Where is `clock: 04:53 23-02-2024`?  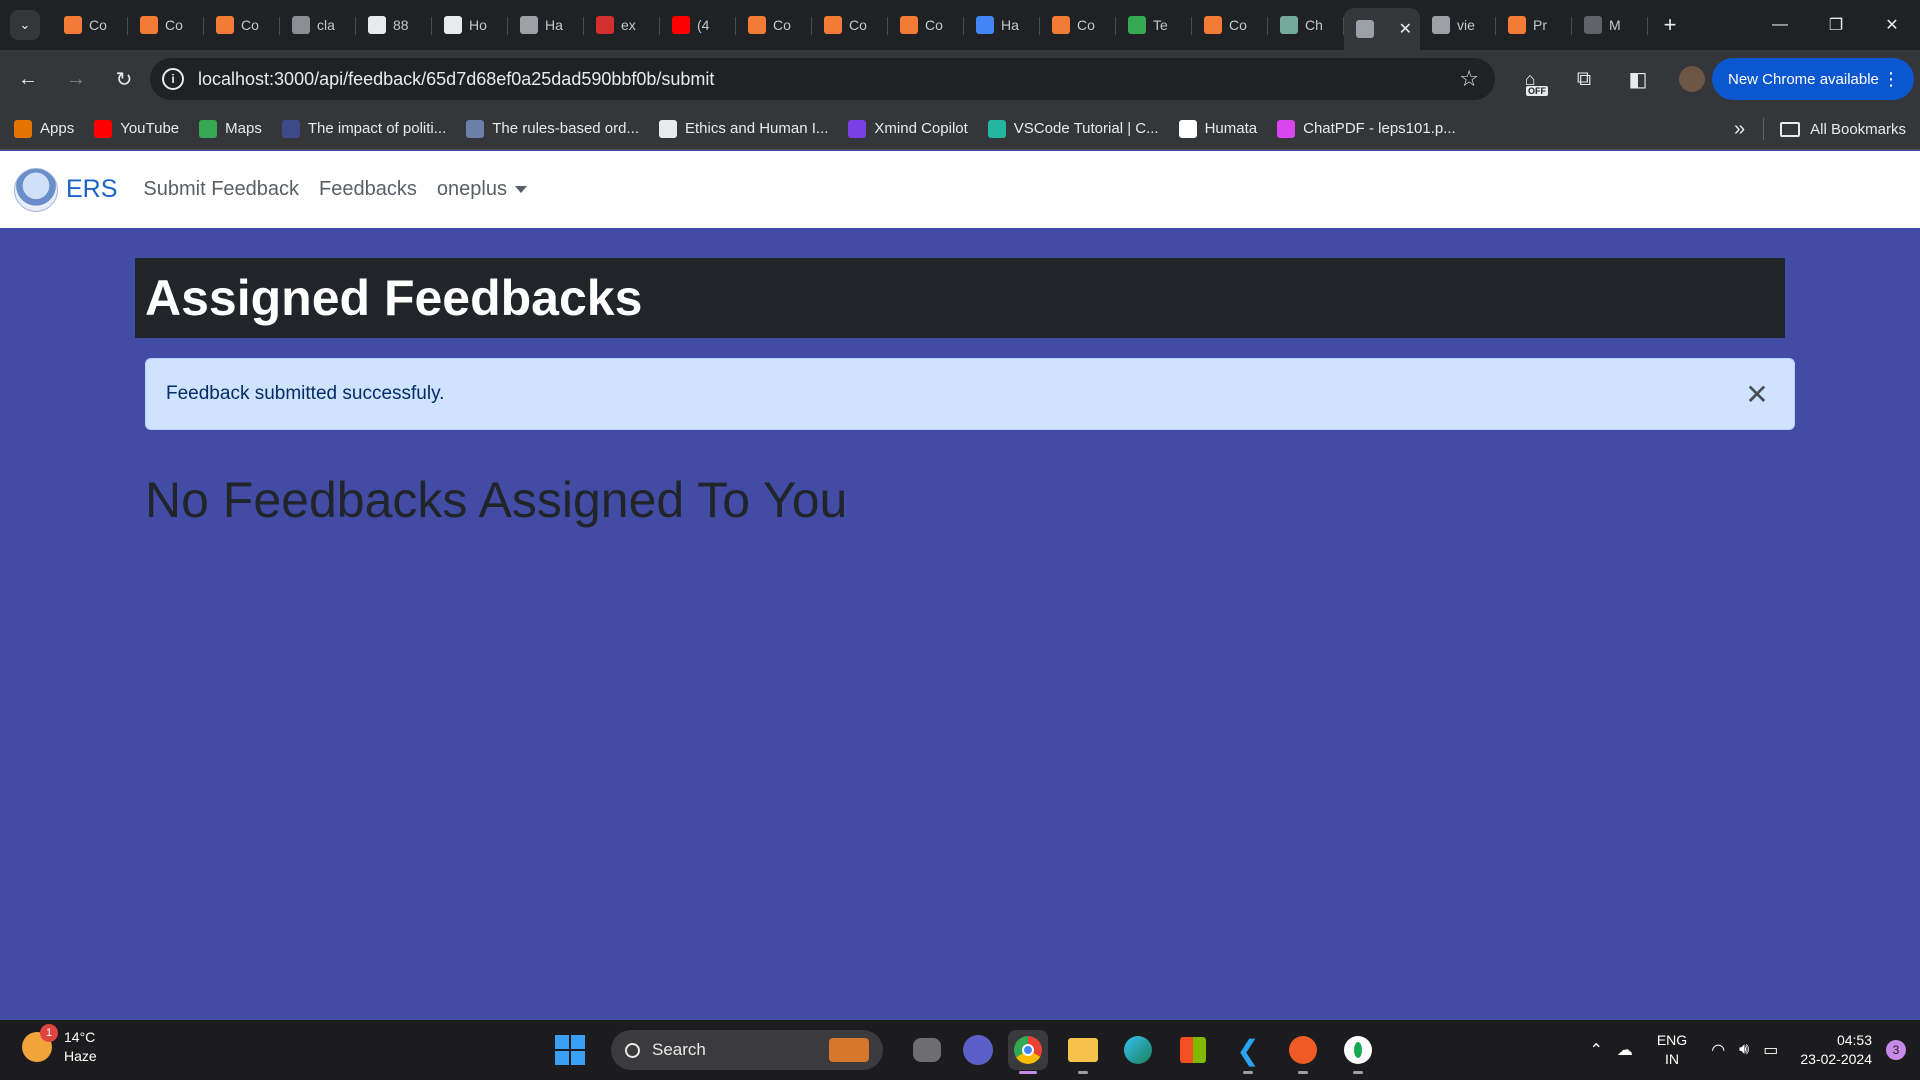 clock: 04:53 23-02-2024 is located at coordinates (1836, 1050).